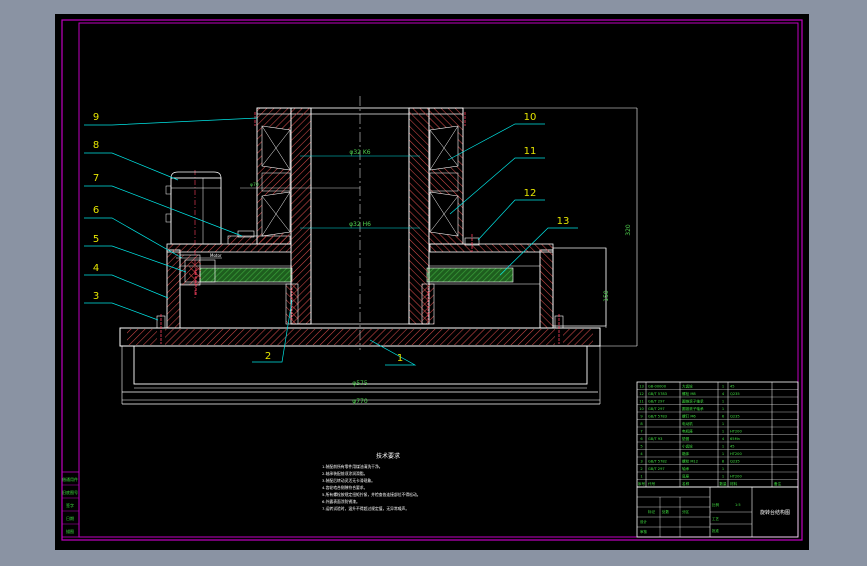  I want to click on bom-cell: 7, so click(641, 432).